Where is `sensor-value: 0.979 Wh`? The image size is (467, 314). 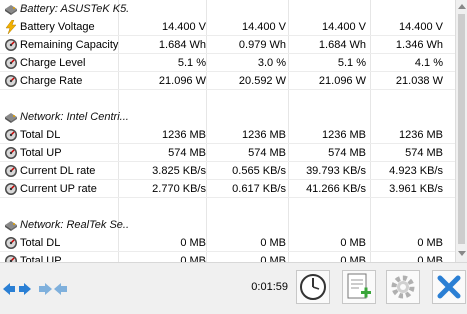
sensor-value: 0.979 Wh is located at coordinates (262, 45).